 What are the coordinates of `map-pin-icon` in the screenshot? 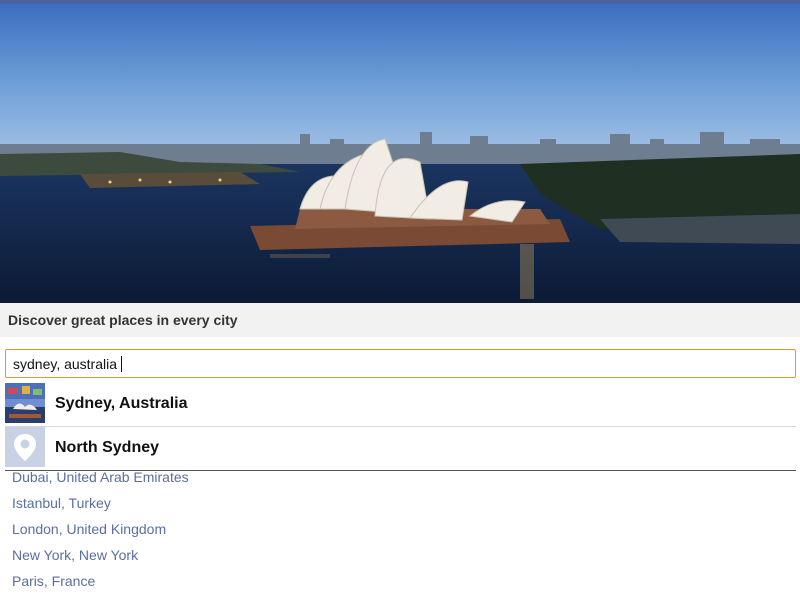 It's located at (25, 447).